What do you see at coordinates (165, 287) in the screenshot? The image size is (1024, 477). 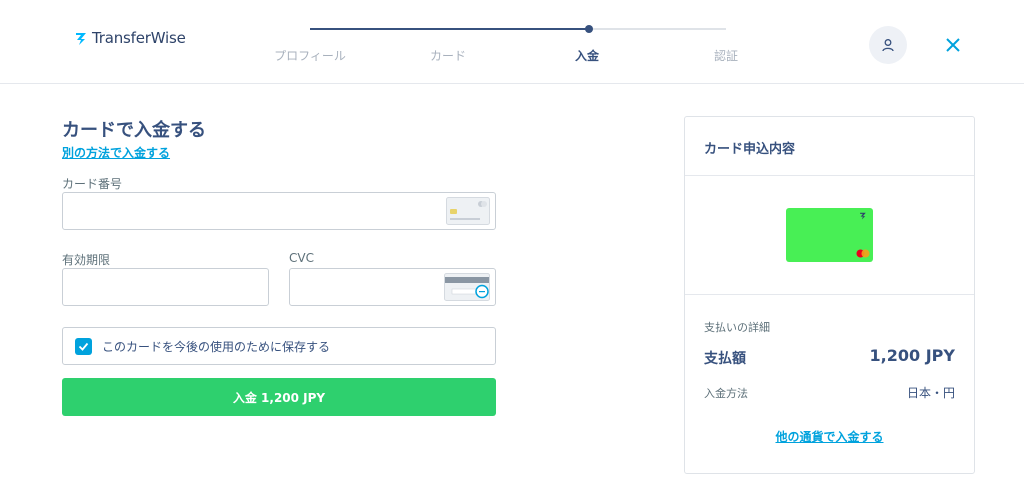 I see `expiry-input` at bounding box center [165, 287].